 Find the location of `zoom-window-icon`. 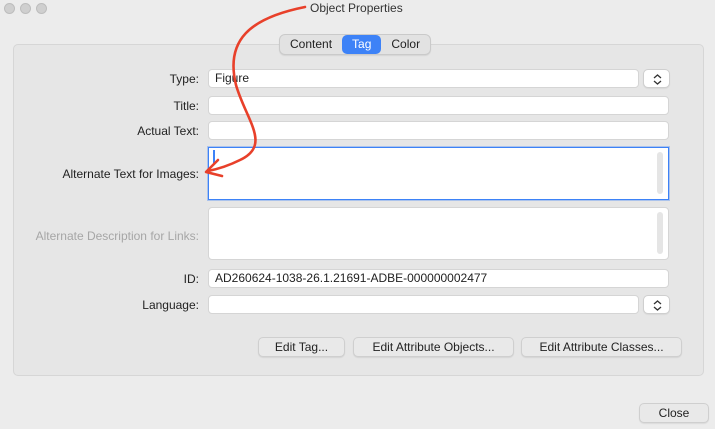

zoom-window-icon is located at coordinates (41, 8).